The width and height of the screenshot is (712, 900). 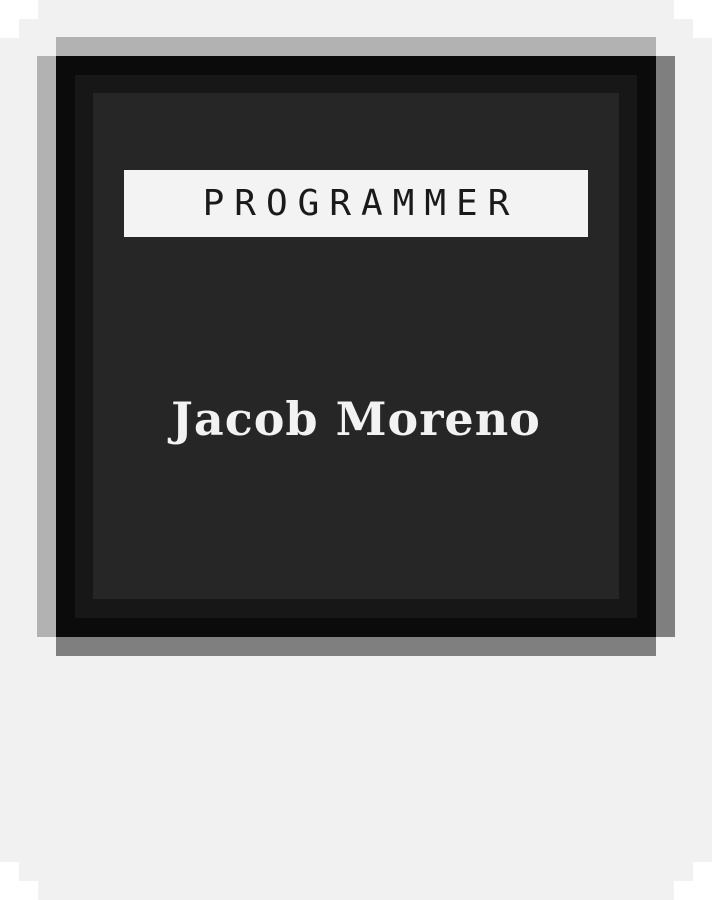 What do you see at coordinates (665, 346) in the screenshot?
I see `panel-shadow-right` at bounding box center [665, 346].